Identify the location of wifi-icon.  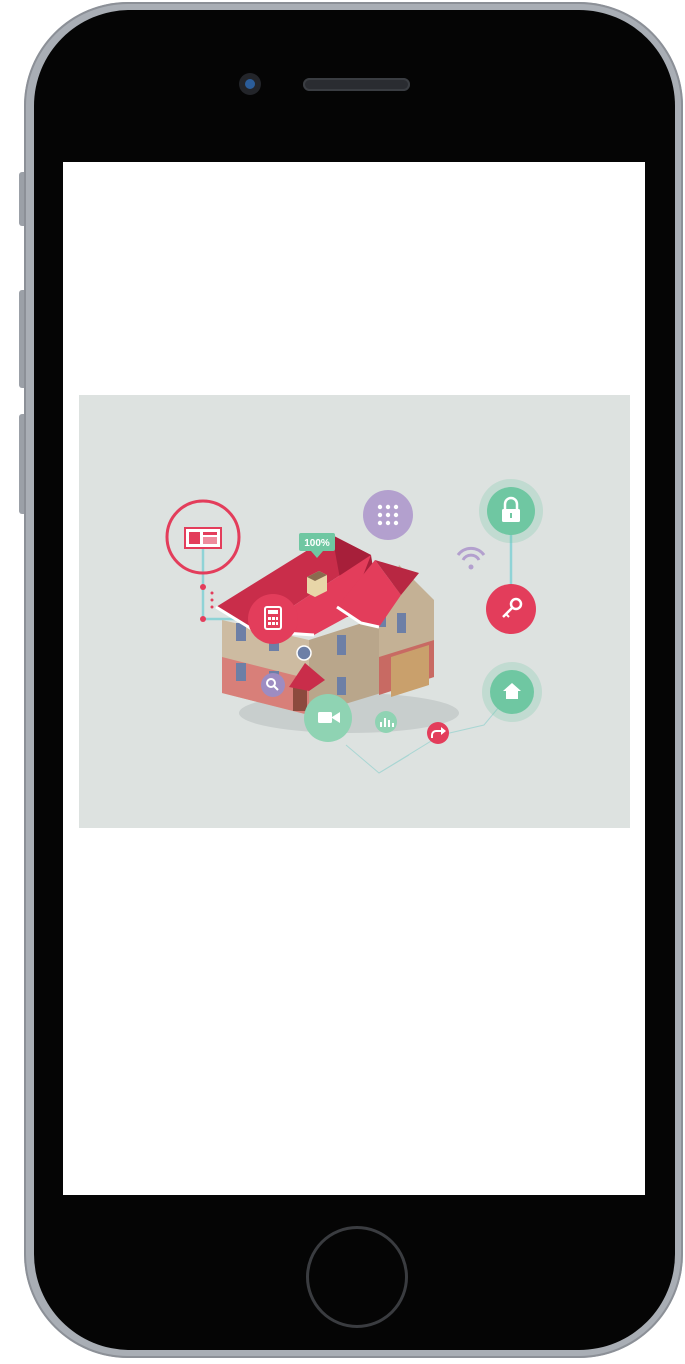
(471, 558).